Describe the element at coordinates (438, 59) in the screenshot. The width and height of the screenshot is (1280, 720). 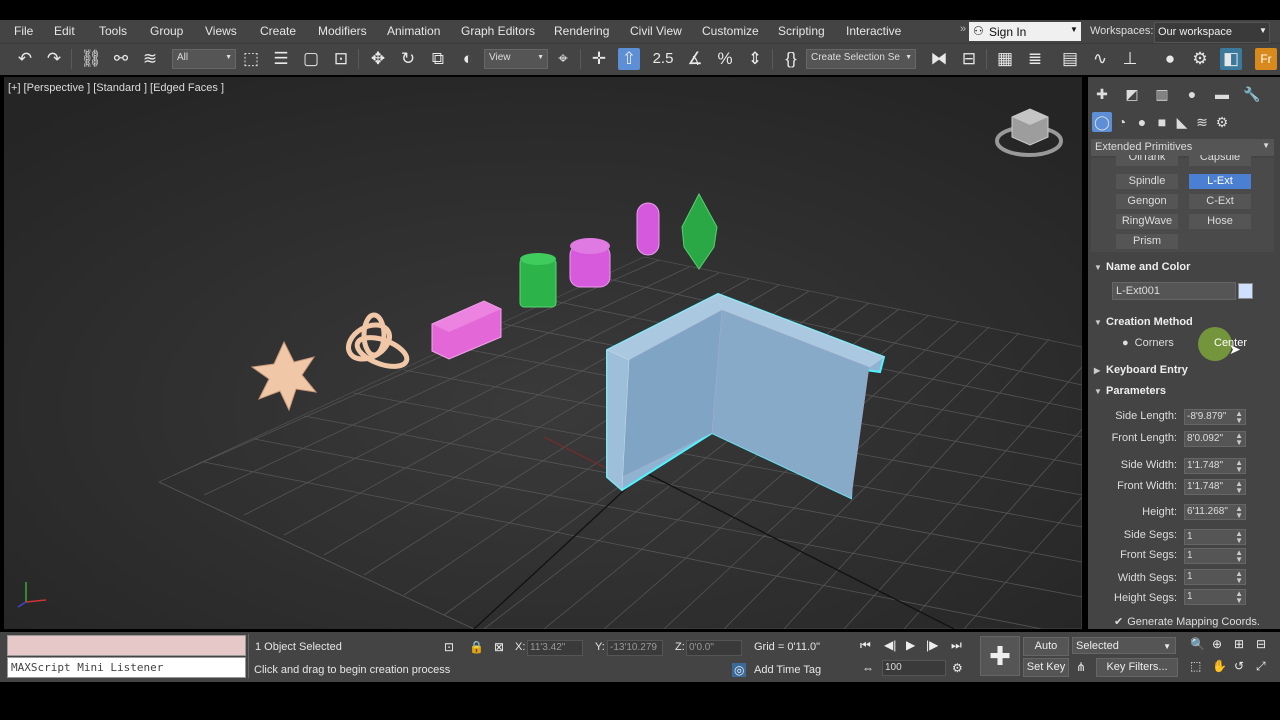
I see `scale-icon: ⧉` at that location.